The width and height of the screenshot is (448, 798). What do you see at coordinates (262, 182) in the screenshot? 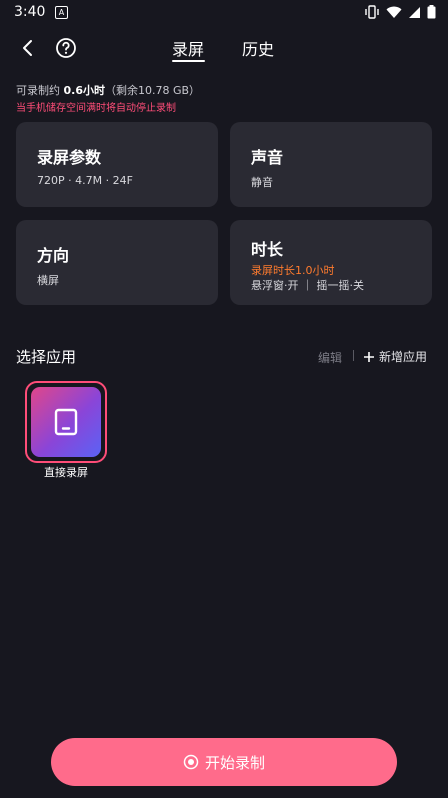
I see `card-value: 静音` at bounding box center [262, 182].